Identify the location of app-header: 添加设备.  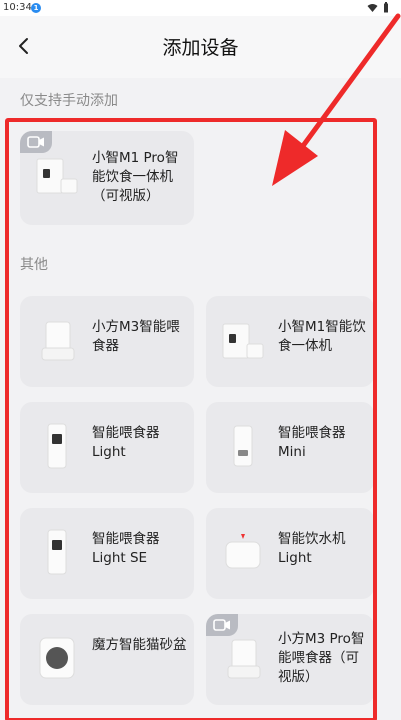
(200, 47).